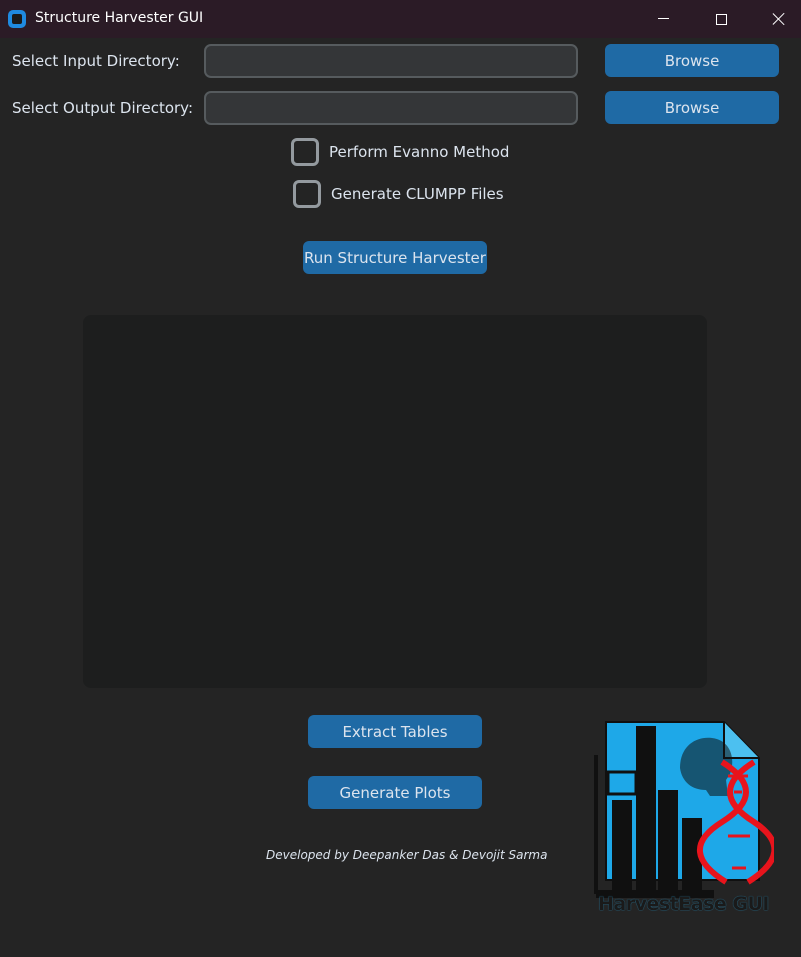 Image resolution: width=801 pixels, height=957 pixels. I want to click on input-directory-label: Select Input Directory:, so click(96, 61).